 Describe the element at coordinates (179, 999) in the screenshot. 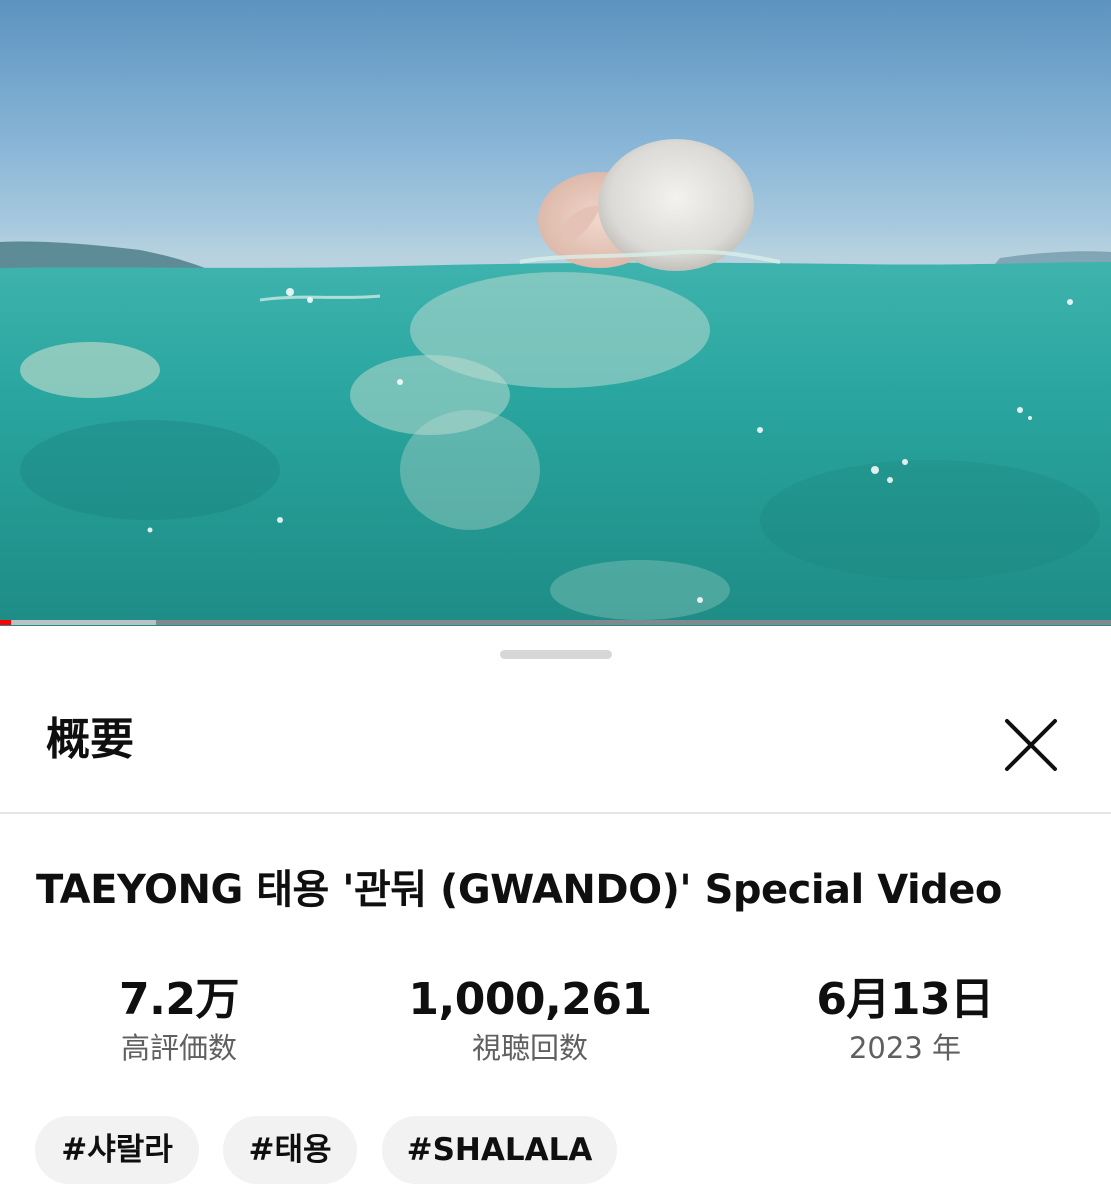

I see `likes-count: 7.2万` at that location.